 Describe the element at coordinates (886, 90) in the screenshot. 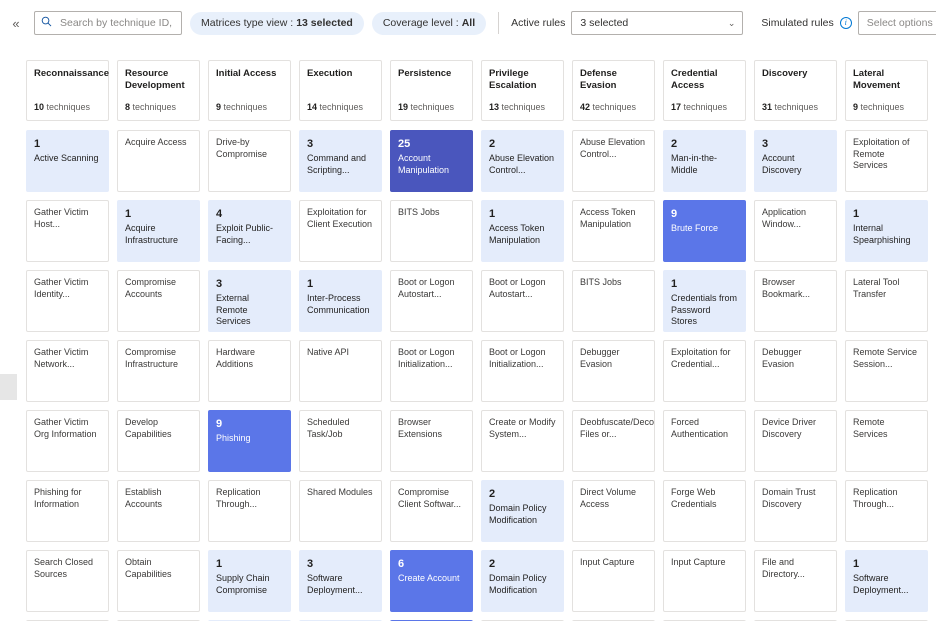

I see `tactic-header: Lateral Movement 9 techniques` at that location.